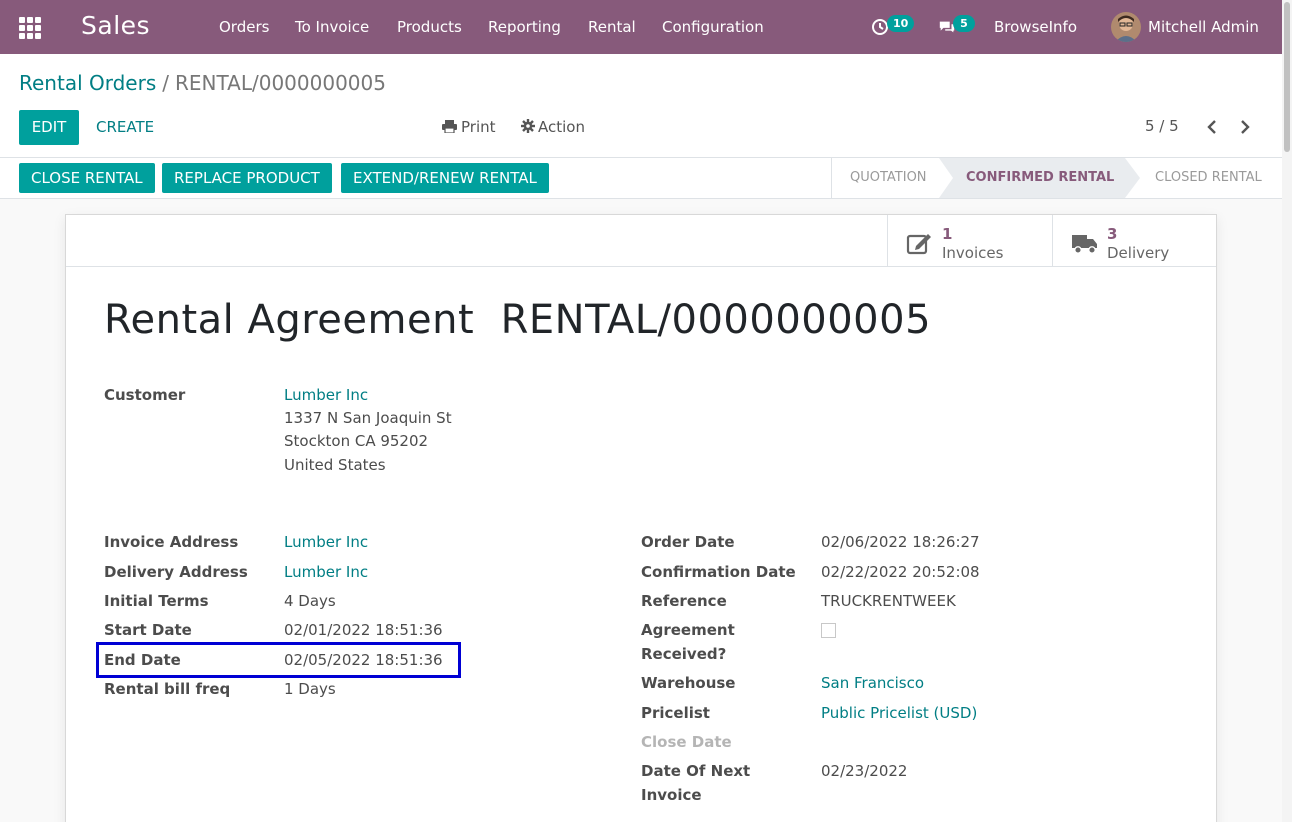 Image resolution: width=1292 pixels, height=822 pixels. I want to click on warehouse-label: Warehouse, so click(688, 683).